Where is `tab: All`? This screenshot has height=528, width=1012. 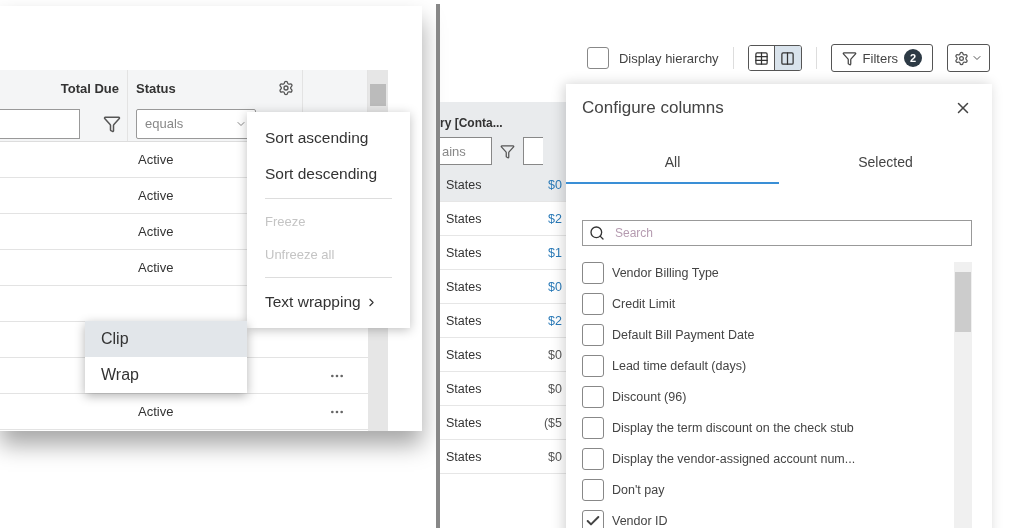
tab: All is located at coordinates (672, 165).